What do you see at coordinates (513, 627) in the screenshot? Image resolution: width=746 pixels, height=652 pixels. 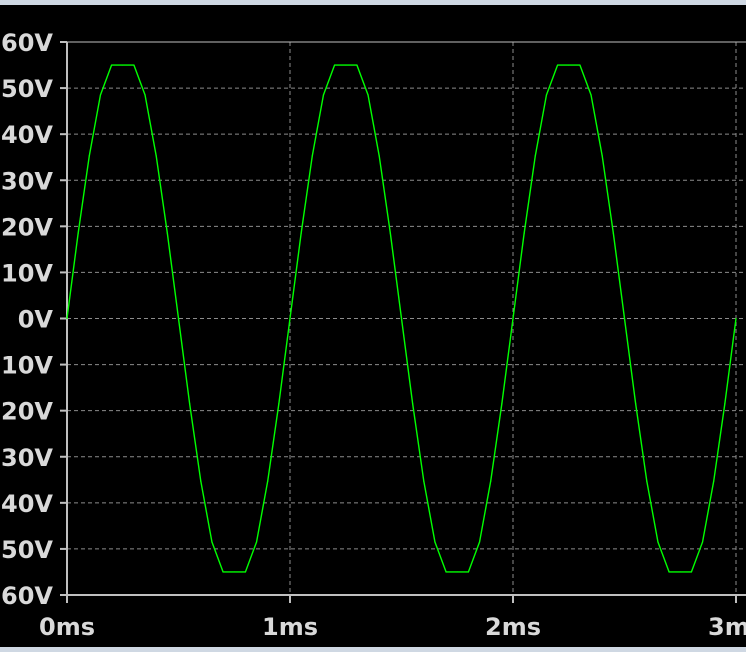 I see `x-tick-label: 2ms` at bounding box center [513, 627].